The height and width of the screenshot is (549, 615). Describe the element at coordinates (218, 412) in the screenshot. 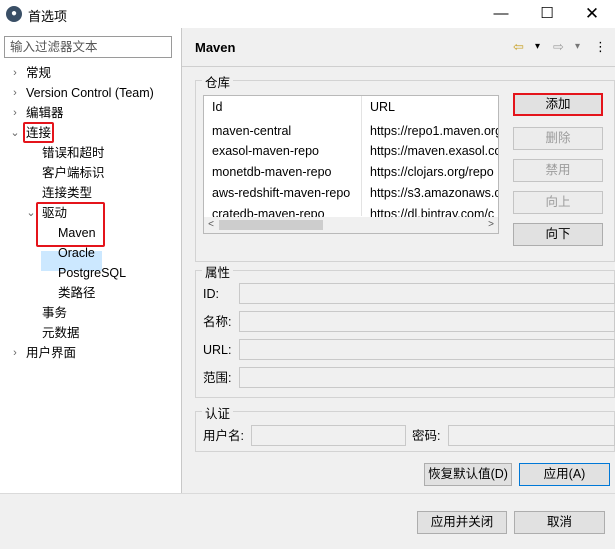

I see `authentication-label: 认证` at that location.